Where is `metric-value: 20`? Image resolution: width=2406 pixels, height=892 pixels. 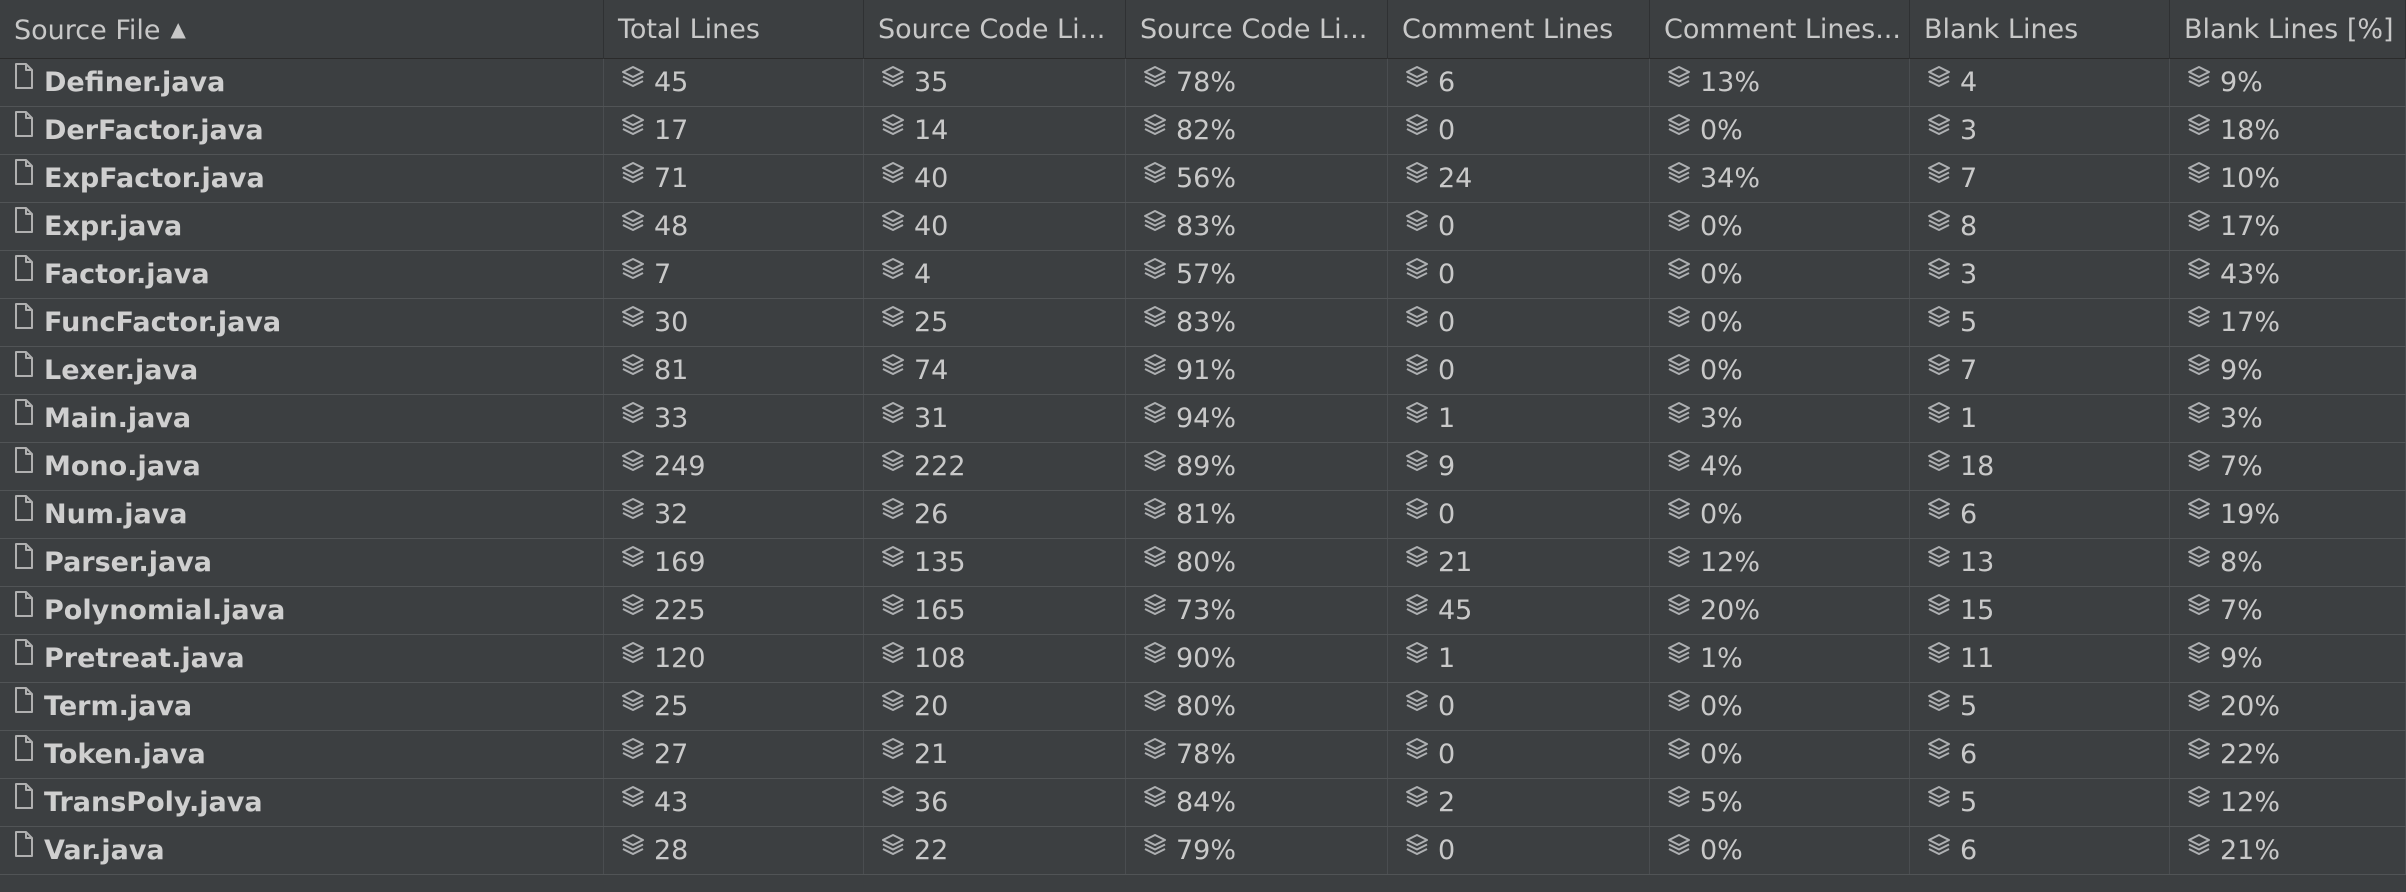
metric-value: 20 is located at coordinates (931, 706).